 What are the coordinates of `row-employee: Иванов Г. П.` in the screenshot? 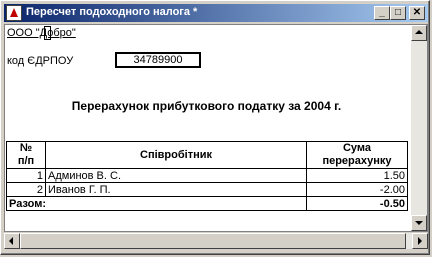 It's located at (176, 189).